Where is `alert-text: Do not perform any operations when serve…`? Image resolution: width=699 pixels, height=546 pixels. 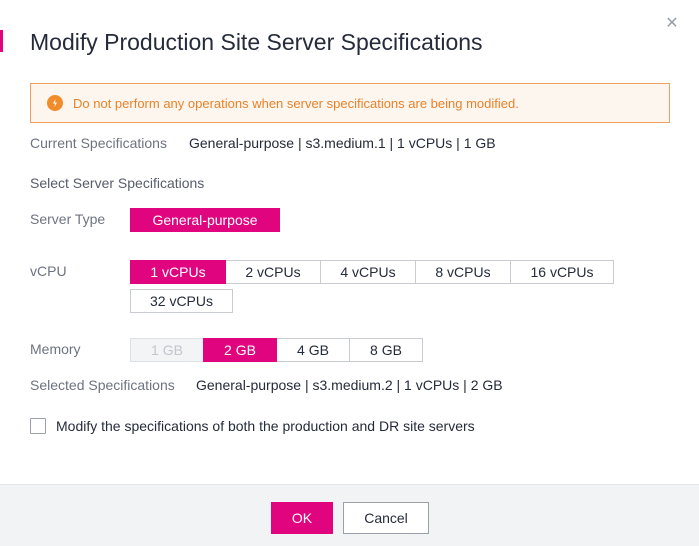 alert-text: Do not perform any operations when serve… is located at coordinates (296, 103).